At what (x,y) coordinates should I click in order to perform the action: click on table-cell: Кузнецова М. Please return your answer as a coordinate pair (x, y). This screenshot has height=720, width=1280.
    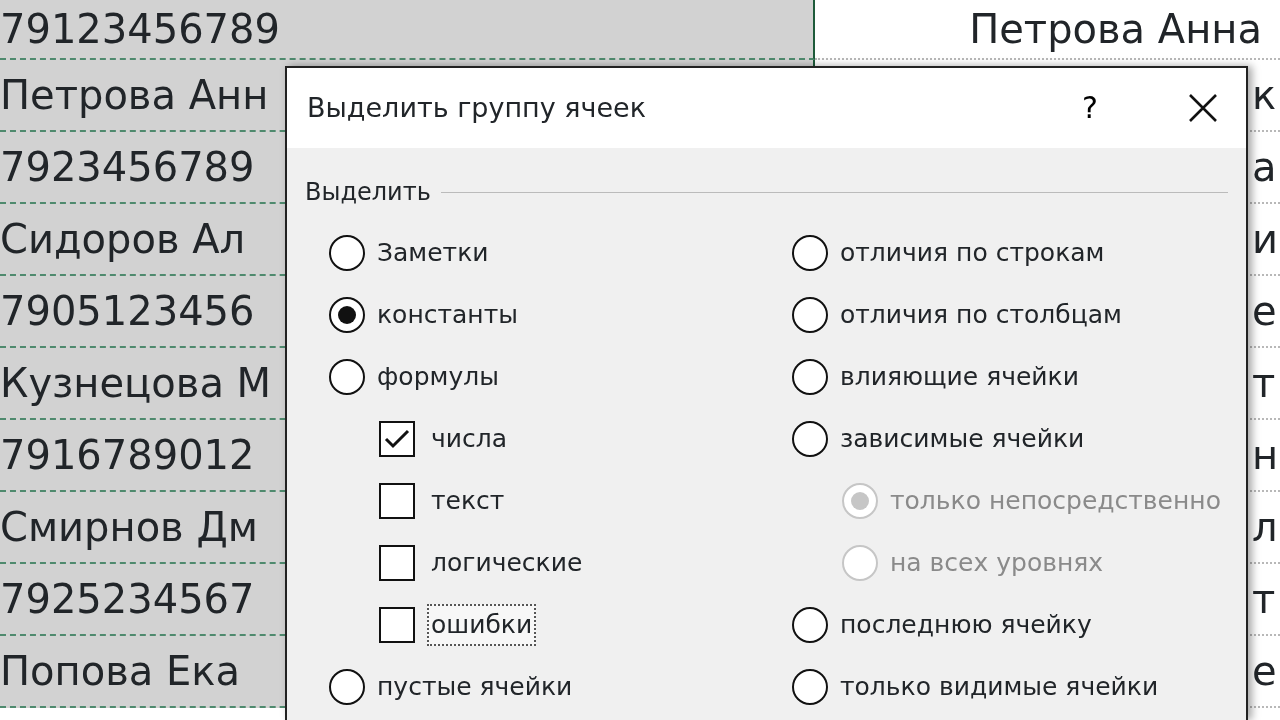
    Looking at the image, I should click on (136, 383).